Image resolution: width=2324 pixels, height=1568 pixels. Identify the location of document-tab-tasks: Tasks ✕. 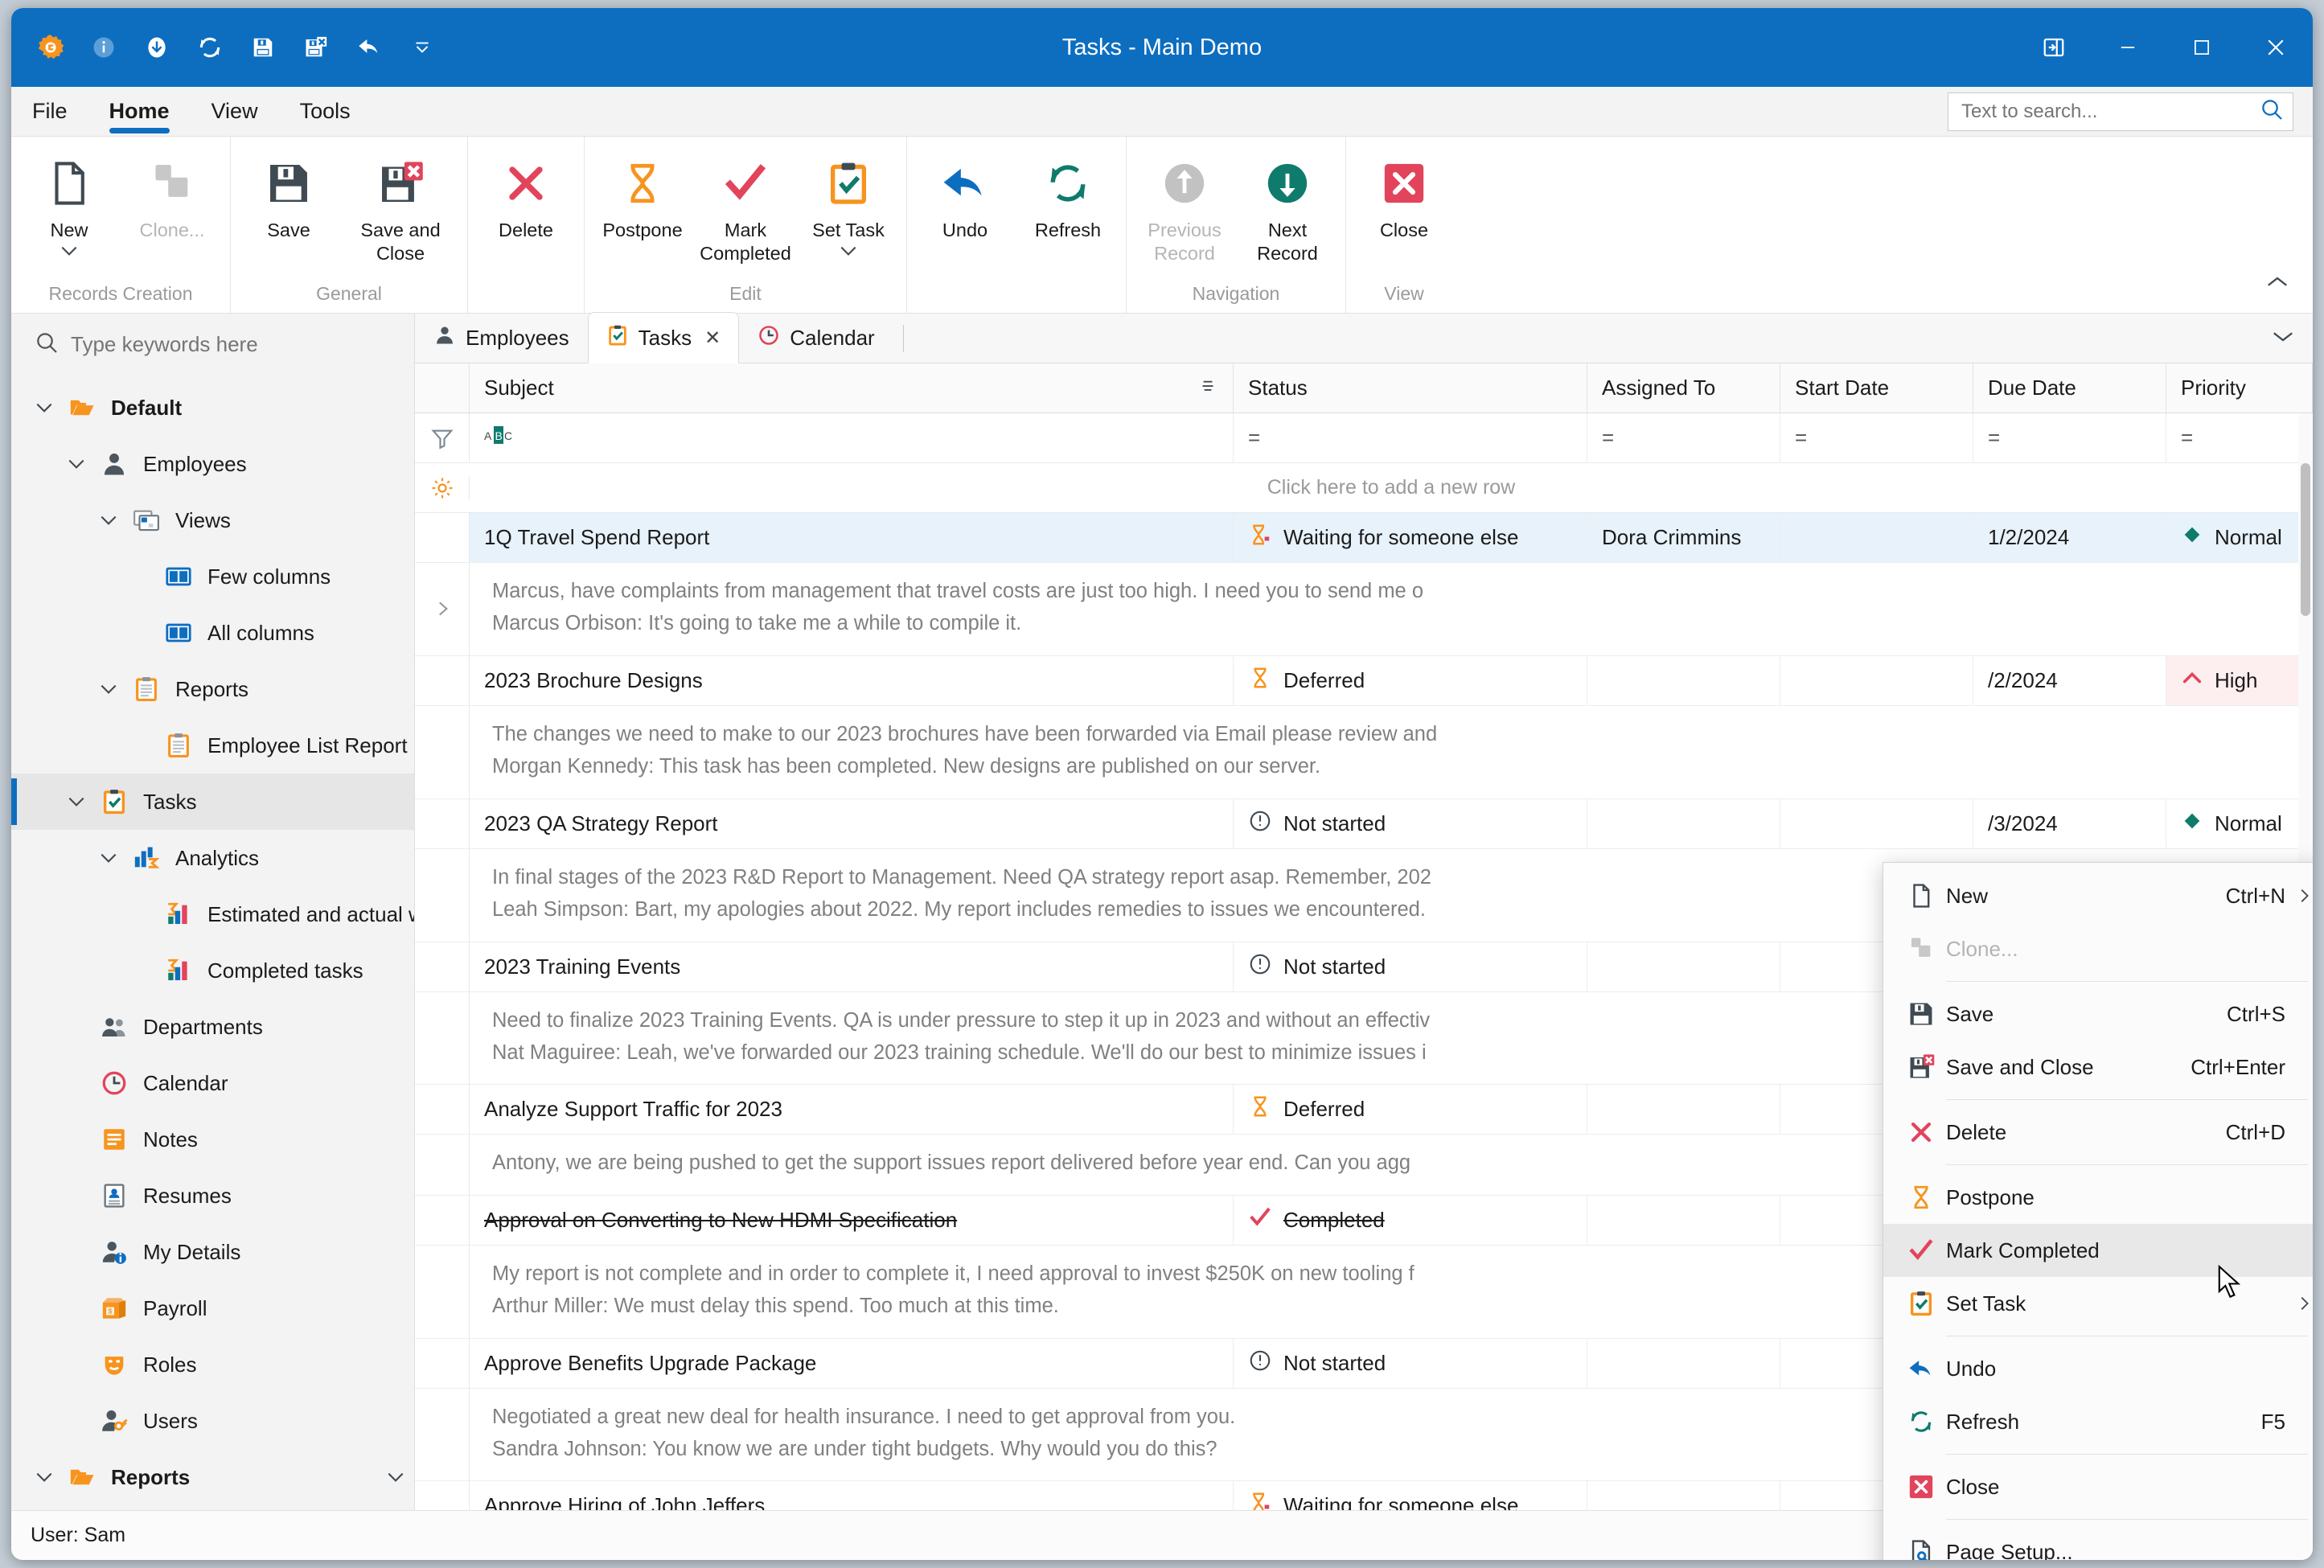
(663, 337).